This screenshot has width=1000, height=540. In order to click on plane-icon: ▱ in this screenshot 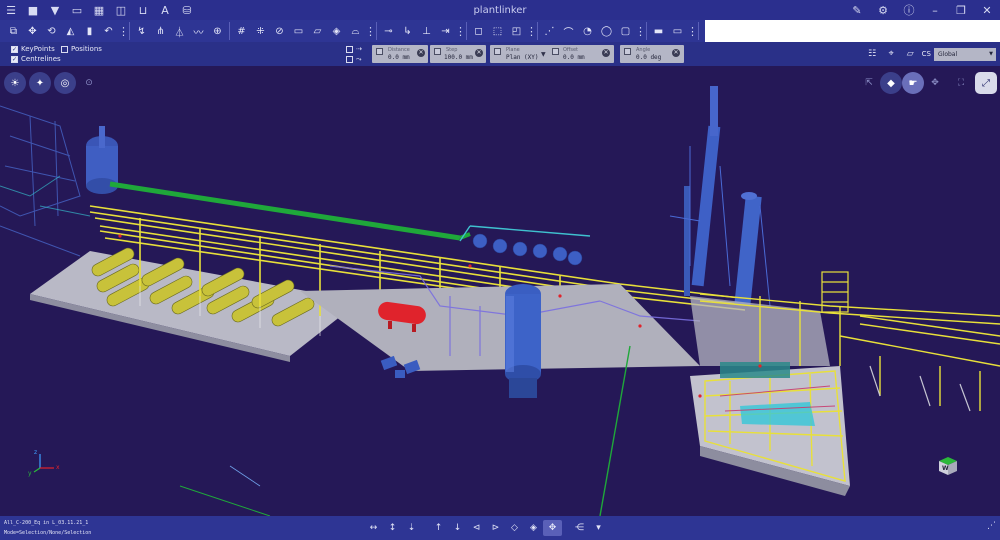, I will do `click(910, 54)`.